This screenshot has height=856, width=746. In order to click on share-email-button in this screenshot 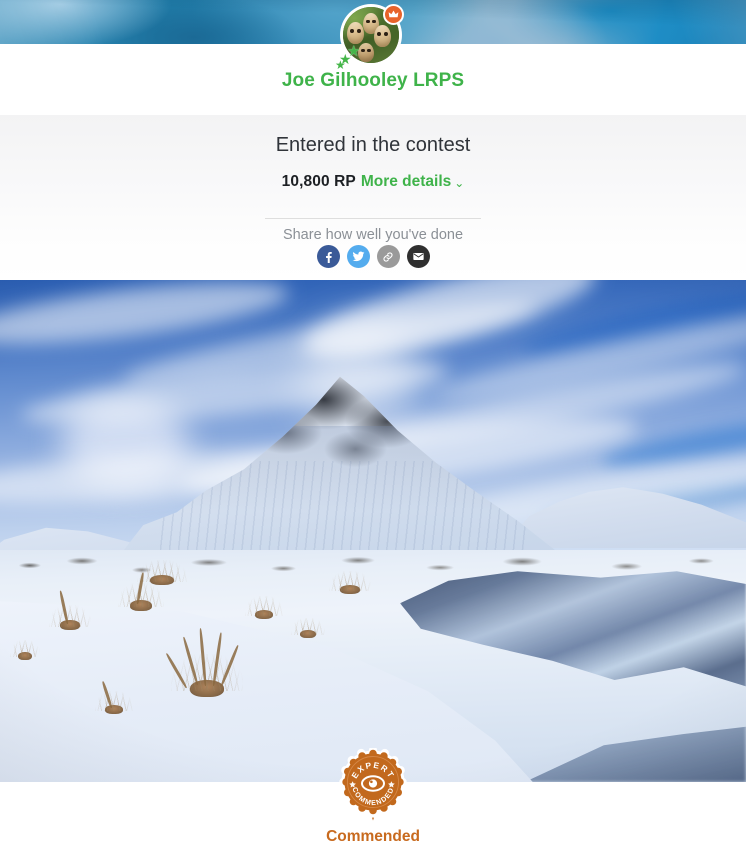, I will do `click(418, 256)`.